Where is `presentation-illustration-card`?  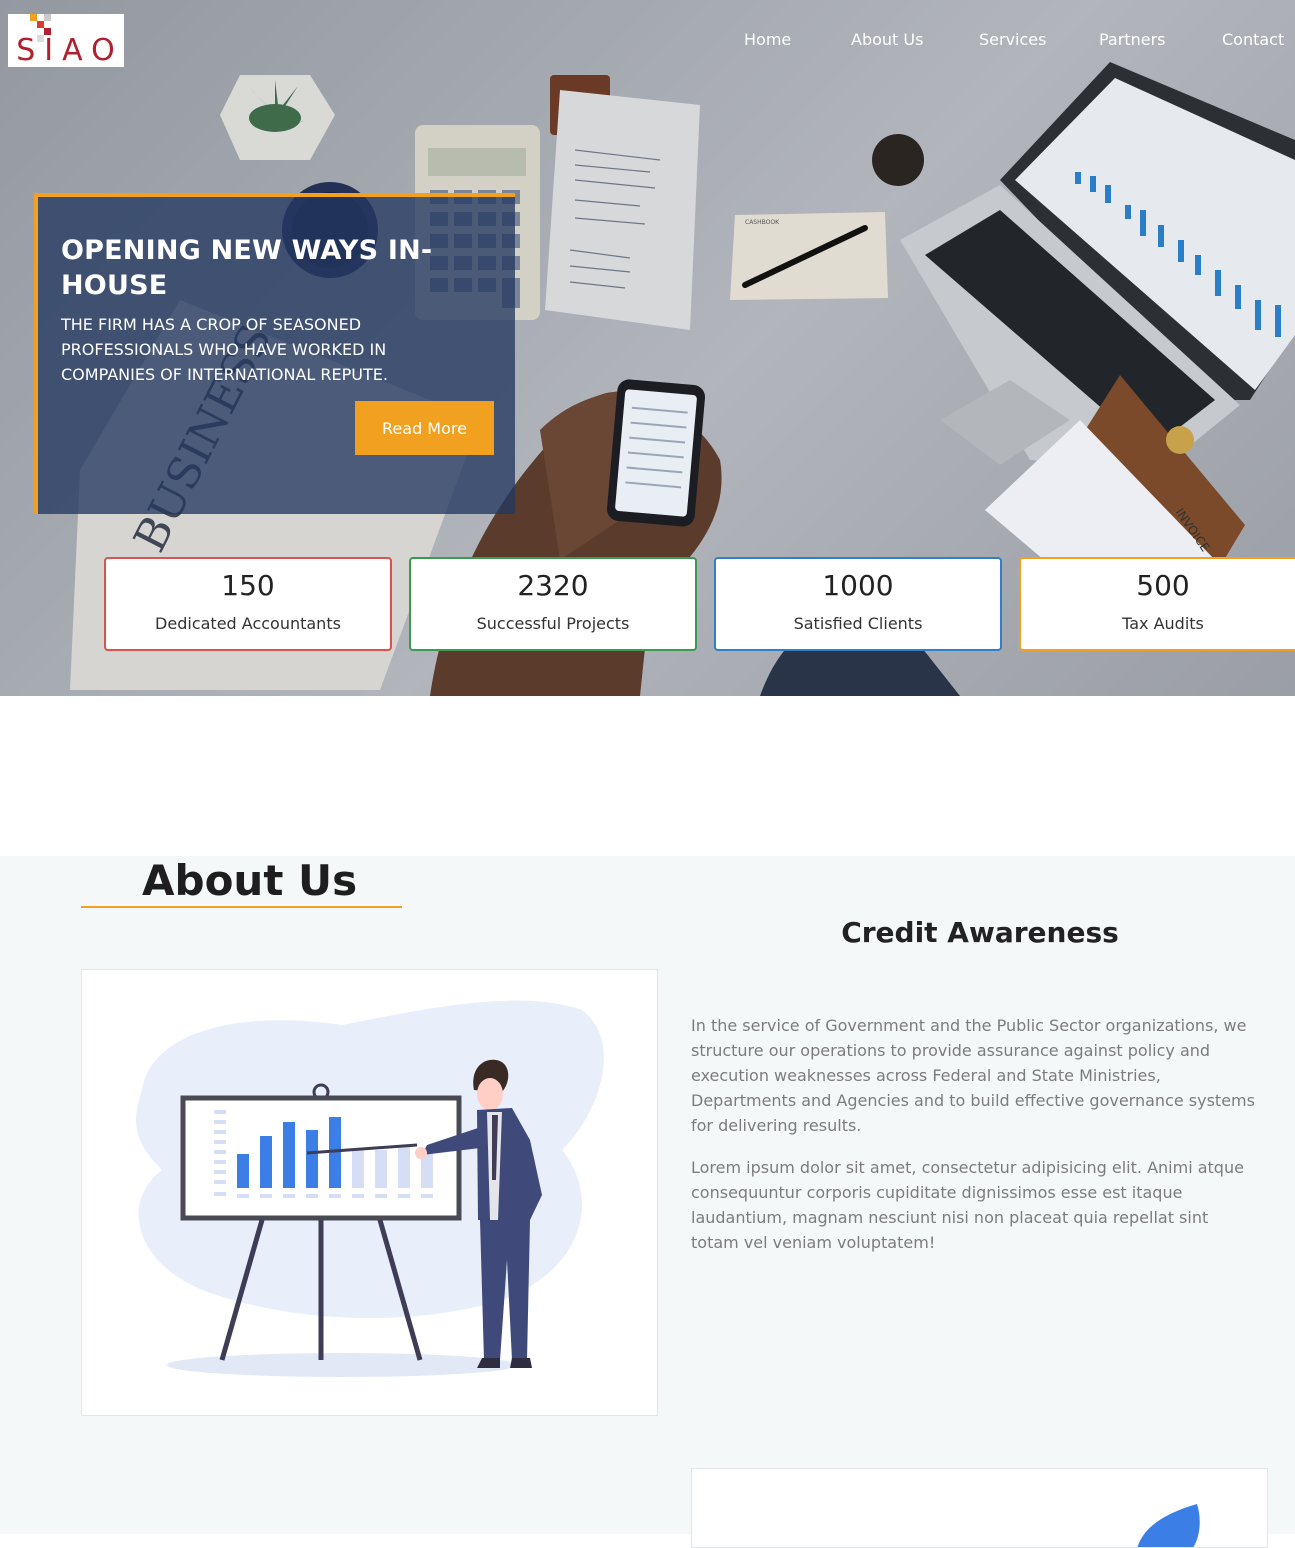 presentation-illustration-card is located at coordinates (369, 1192).